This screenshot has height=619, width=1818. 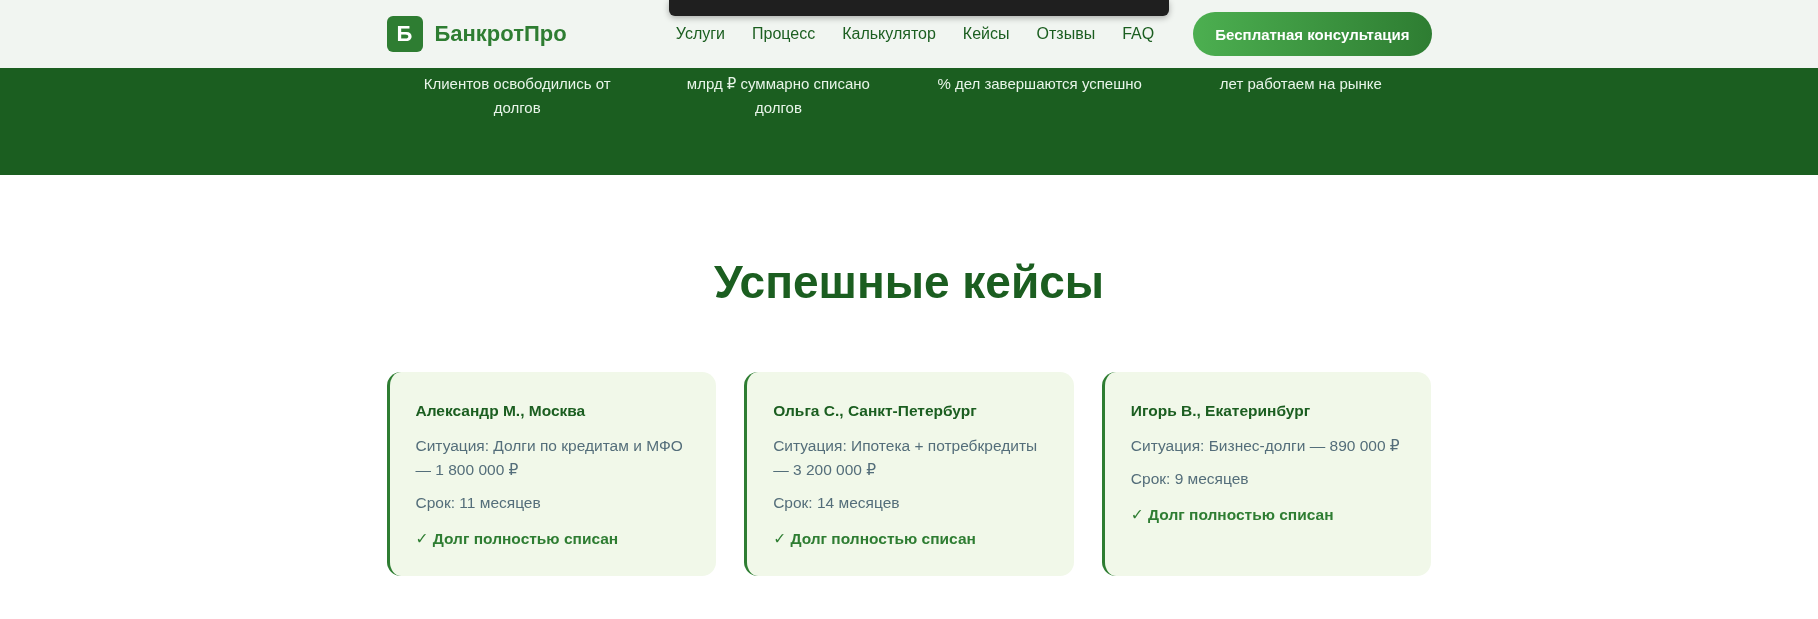 I want to click on stat-caption: Клиентов освободились от долгов, so click(x=517, y=96).